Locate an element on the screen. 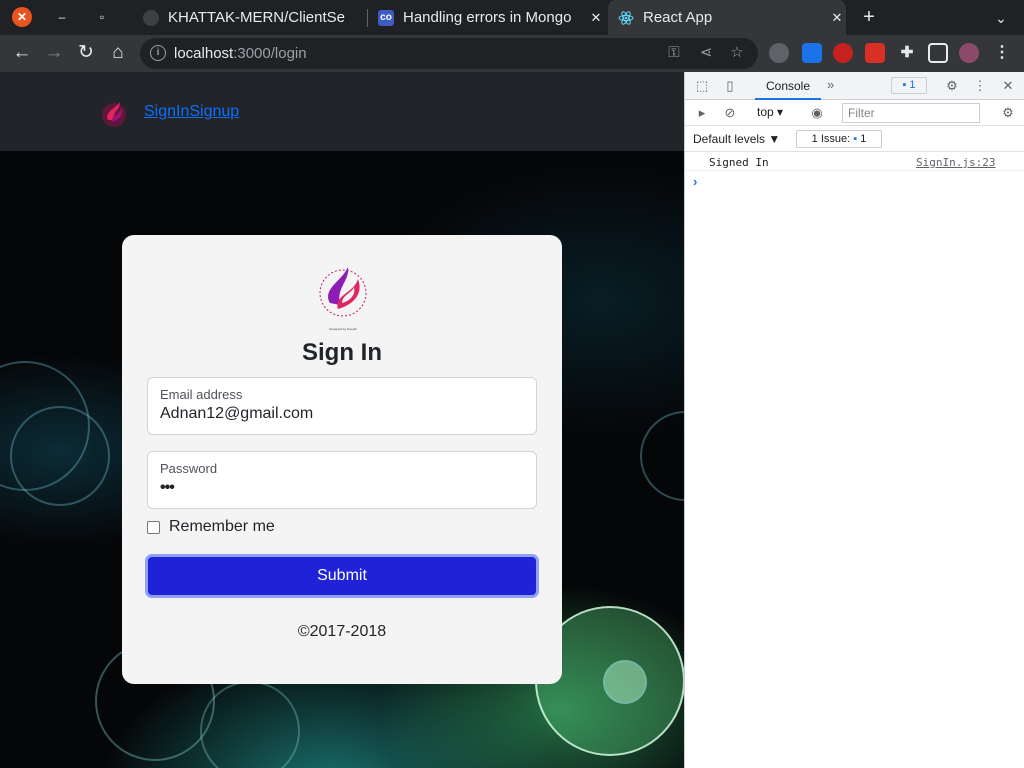 The image size is (1024, 768). url-text: localhost:3000/login is located at coordinates (240, 53).